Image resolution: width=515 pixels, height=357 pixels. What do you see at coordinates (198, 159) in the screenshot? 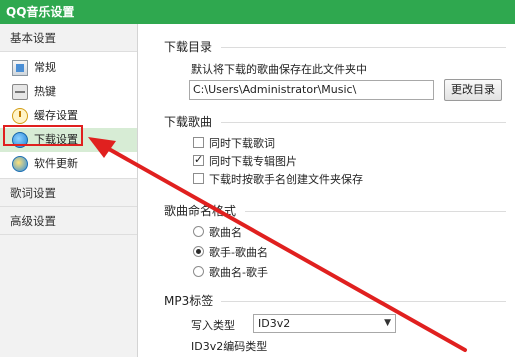
I see `download-album-art-checkbox` at bounding box center [198, 159].